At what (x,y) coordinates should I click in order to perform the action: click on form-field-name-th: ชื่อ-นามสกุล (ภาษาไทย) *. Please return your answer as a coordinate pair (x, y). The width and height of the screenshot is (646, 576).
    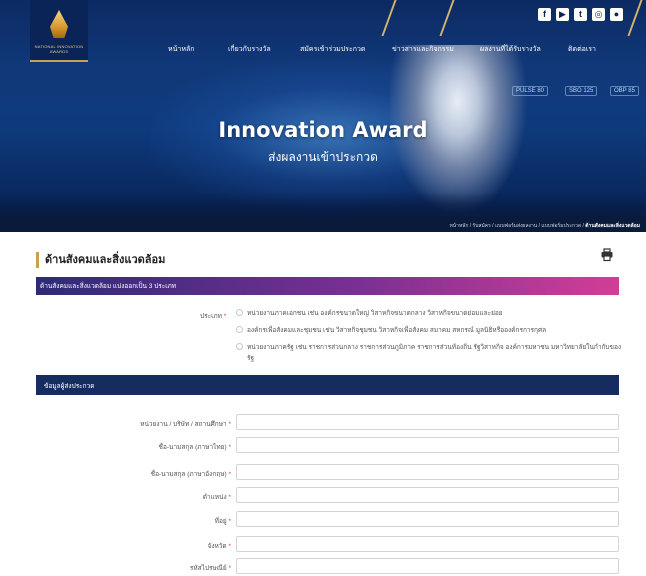
    Looking at the image, I should click on (327, 445).